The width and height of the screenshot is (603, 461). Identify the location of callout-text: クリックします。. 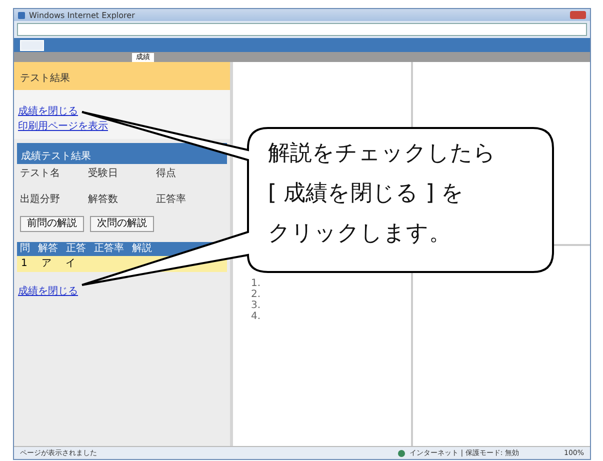
(360, 234).